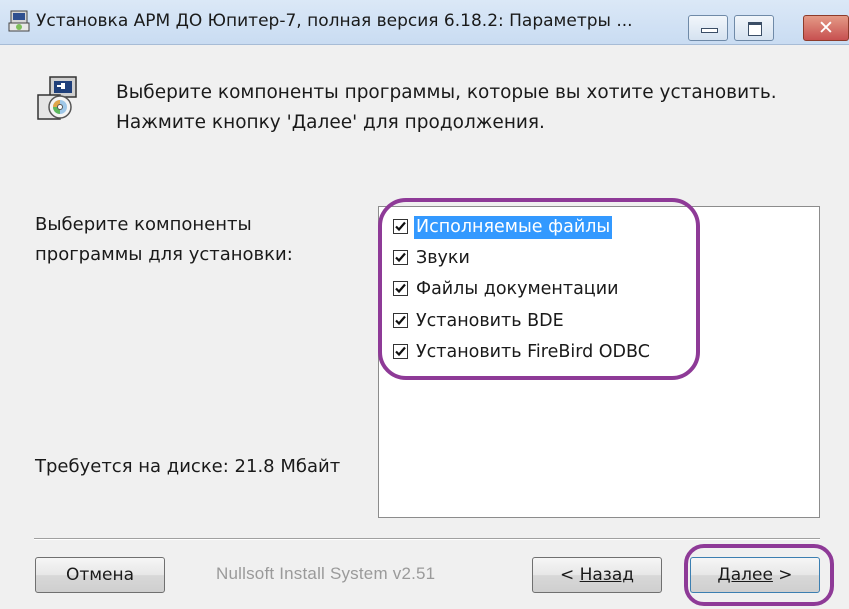 The image size is (849, 609). Describe the element at coordinates (326, 573) in the screenshot. I see `nsis-branding: Nullsoft Install System v2.51` at that location.